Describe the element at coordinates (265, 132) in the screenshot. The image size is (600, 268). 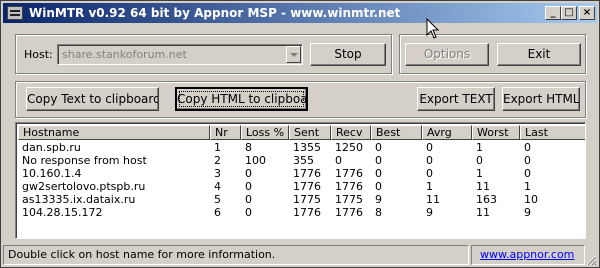
I see `col-loss: Loss %` at that location.